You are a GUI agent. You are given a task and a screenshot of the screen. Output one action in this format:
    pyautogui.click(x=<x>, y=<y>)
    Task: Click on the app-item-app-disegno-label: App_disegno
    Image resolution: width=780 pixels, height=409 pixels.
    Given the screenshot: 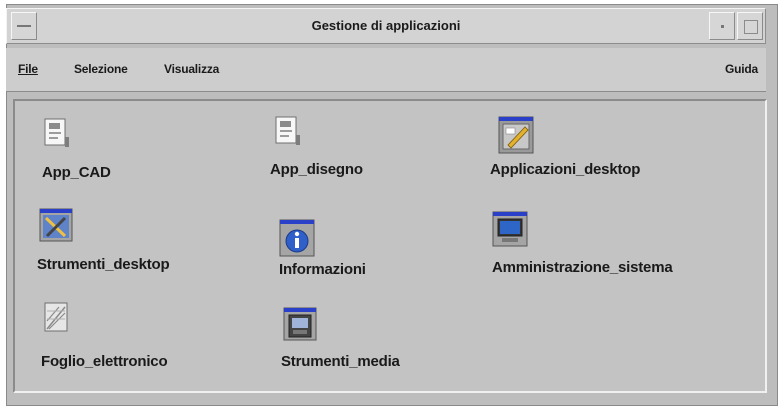 What is the action you would take?
    pyautogui.click(x=316, y=169)
    